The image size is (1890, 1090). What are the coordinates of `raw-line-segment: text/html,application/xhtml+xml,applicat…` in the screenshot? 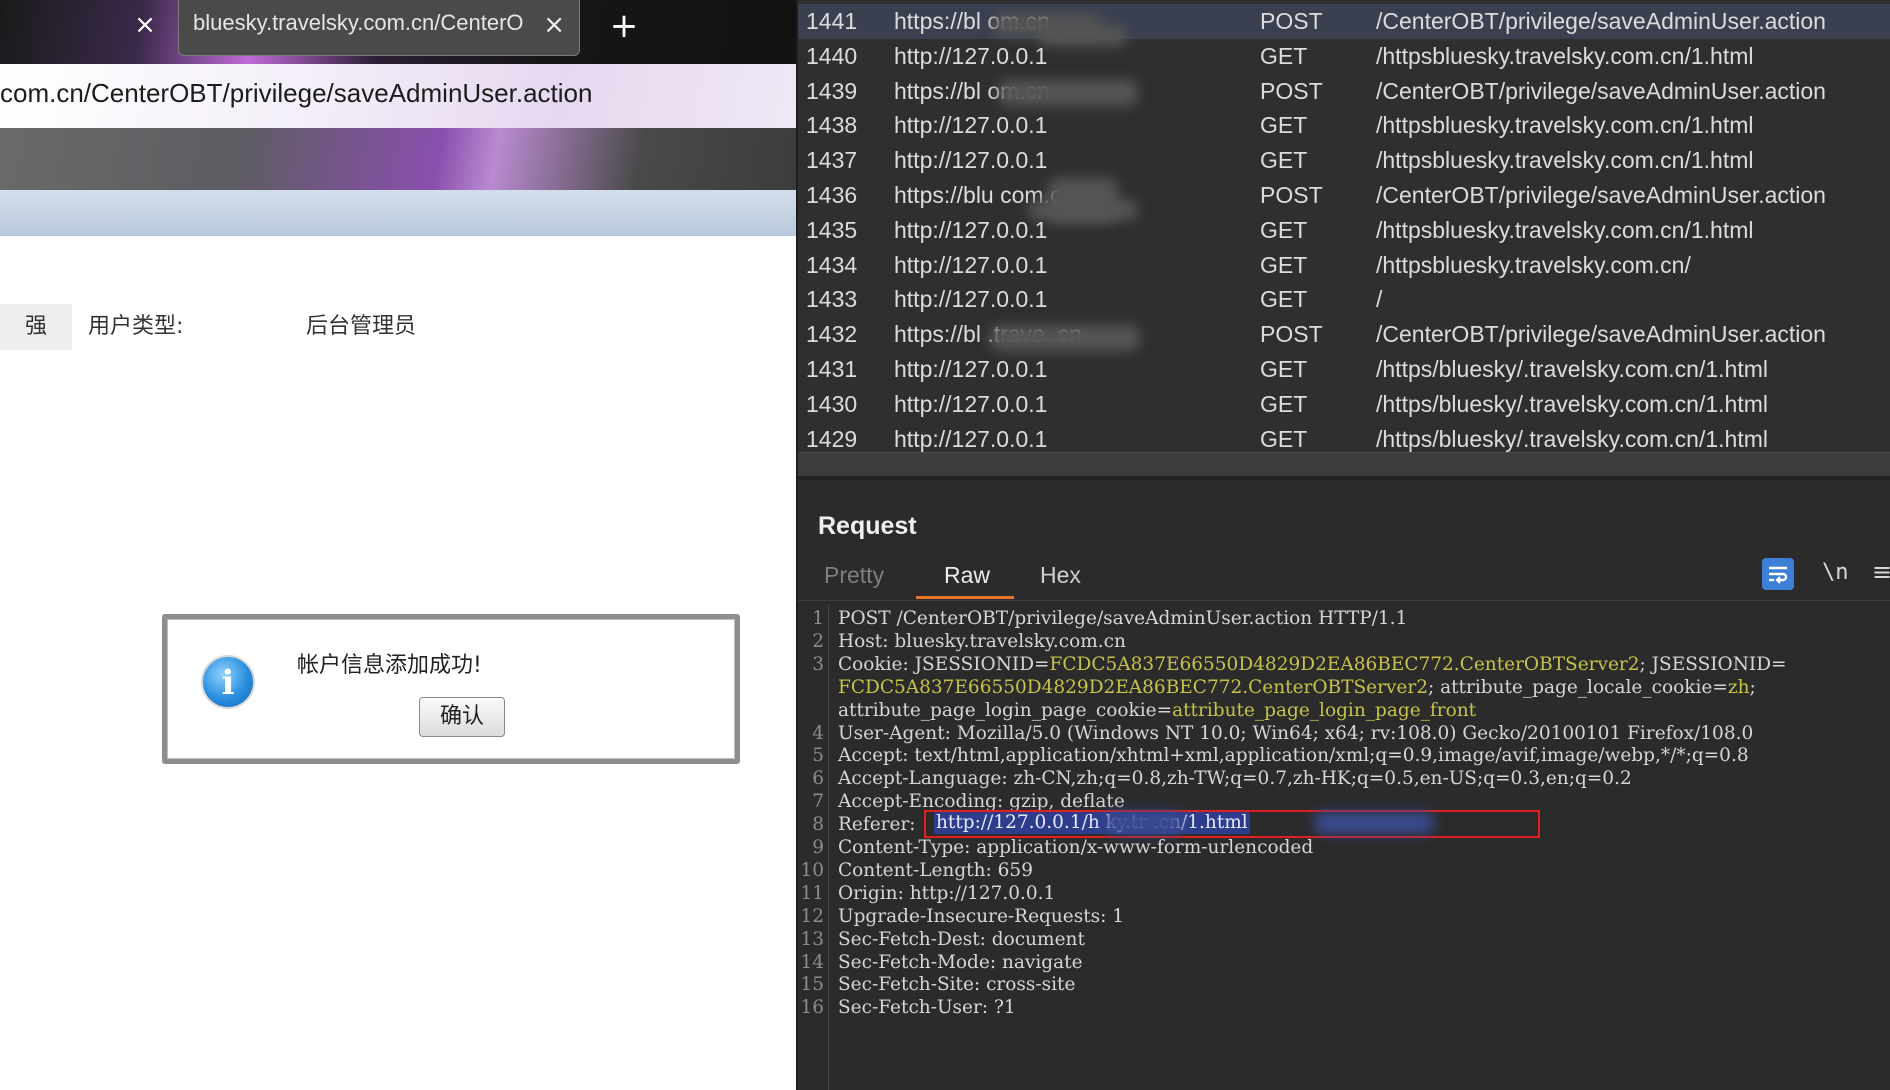 It's located at (1331, 756).